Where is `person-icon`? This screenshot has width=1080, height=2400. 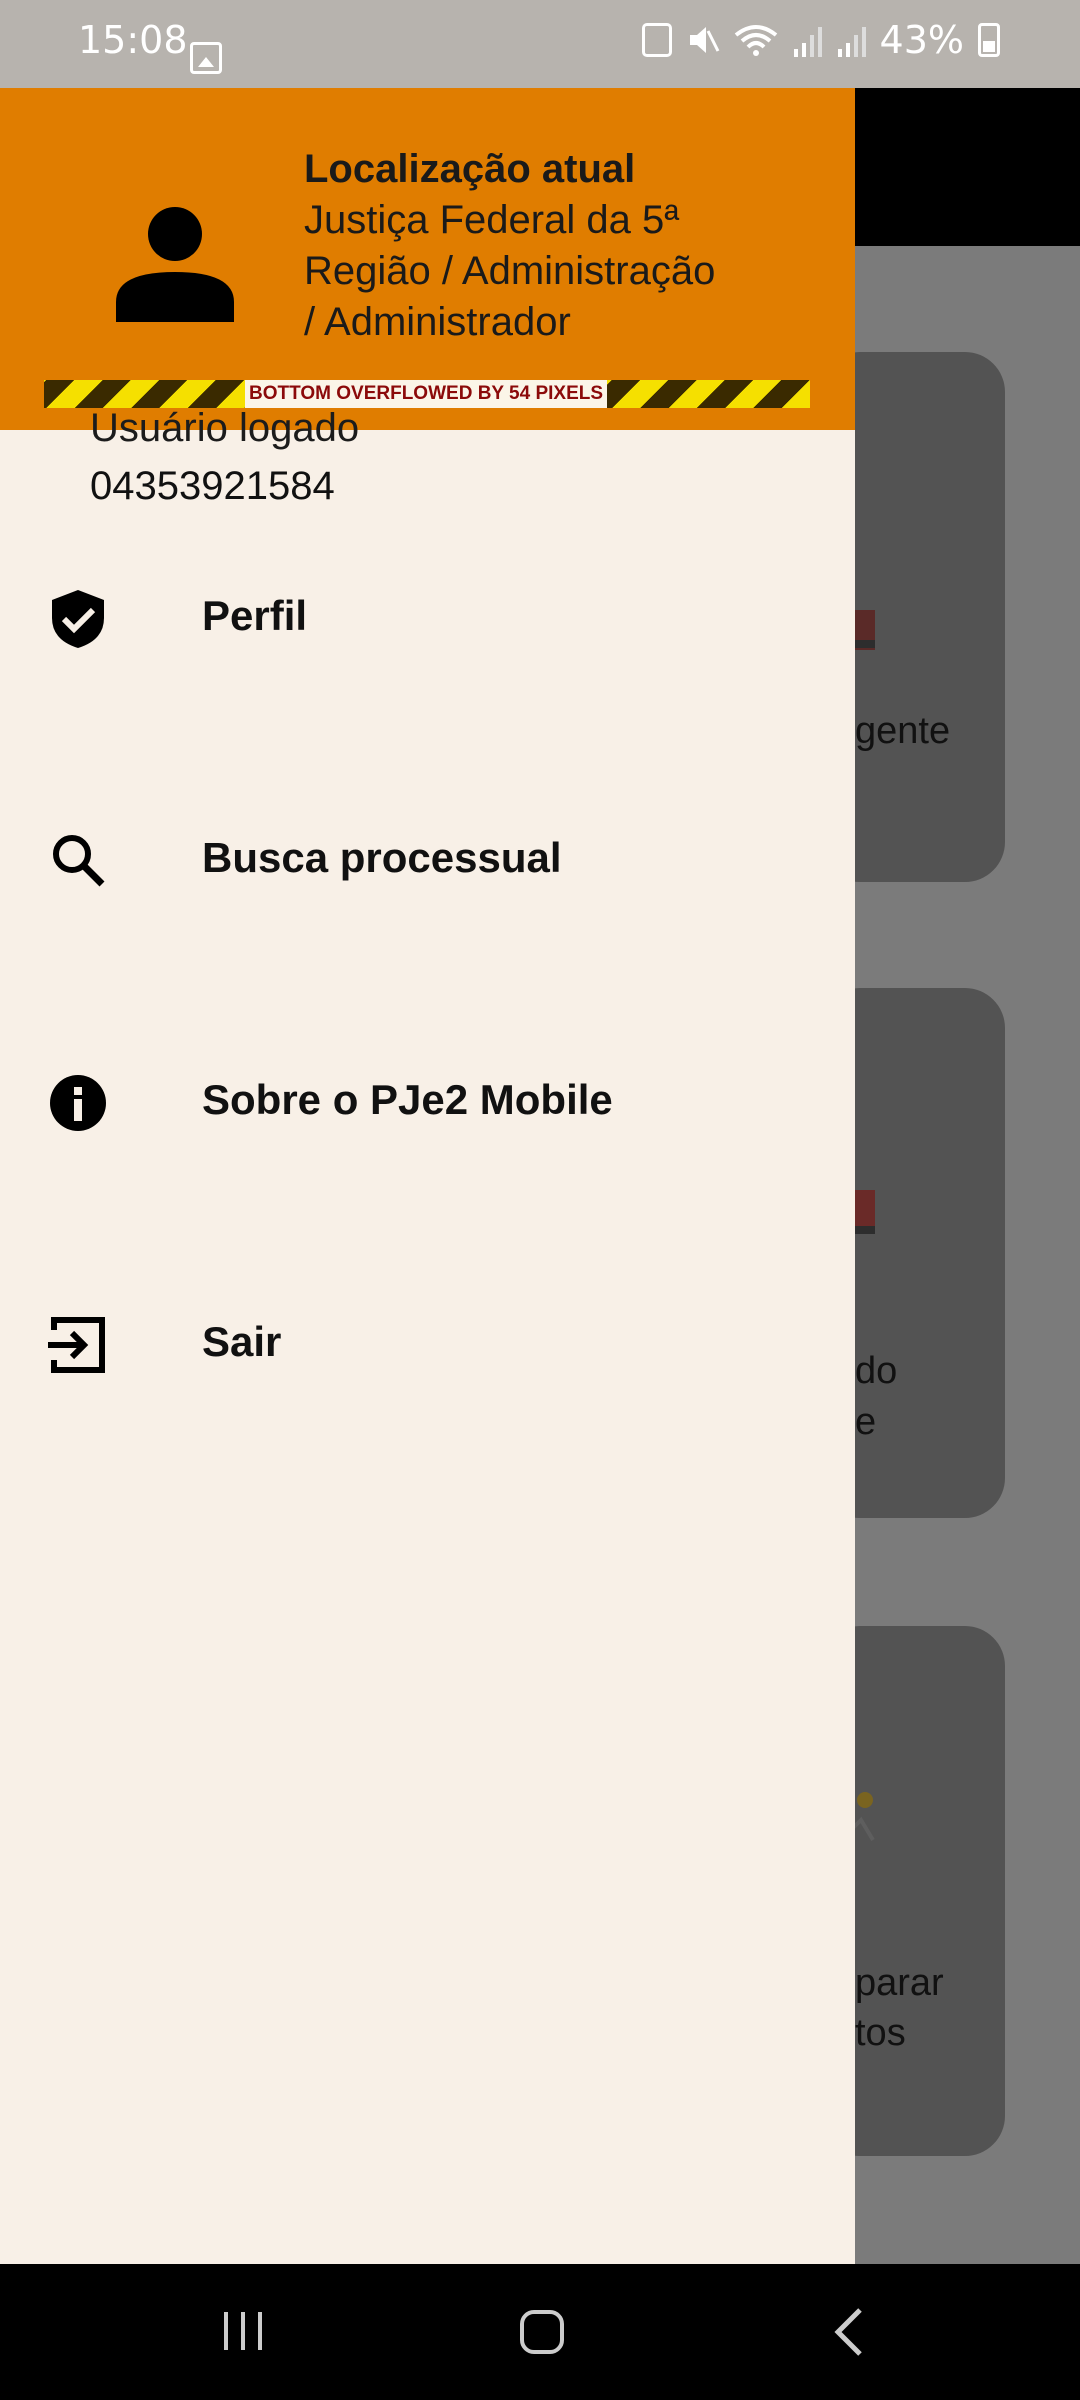
person-icon is located at coordinates (175, 264).